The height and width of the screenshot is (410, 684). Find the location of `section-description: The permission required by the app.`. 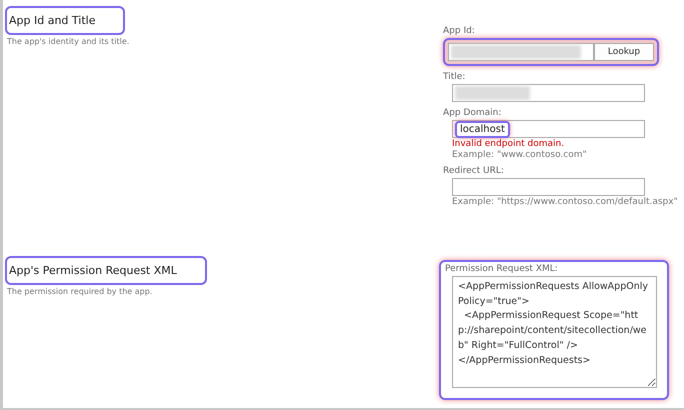

section-description: The permission required by the app. is located at coordinates (80, 291).